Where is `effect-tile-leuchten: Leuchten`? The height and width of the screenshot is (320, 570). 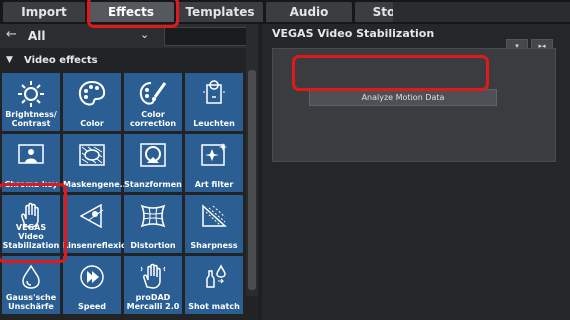 effect-tile-leuchten: Leuchten is located at coordinates (214, 102).